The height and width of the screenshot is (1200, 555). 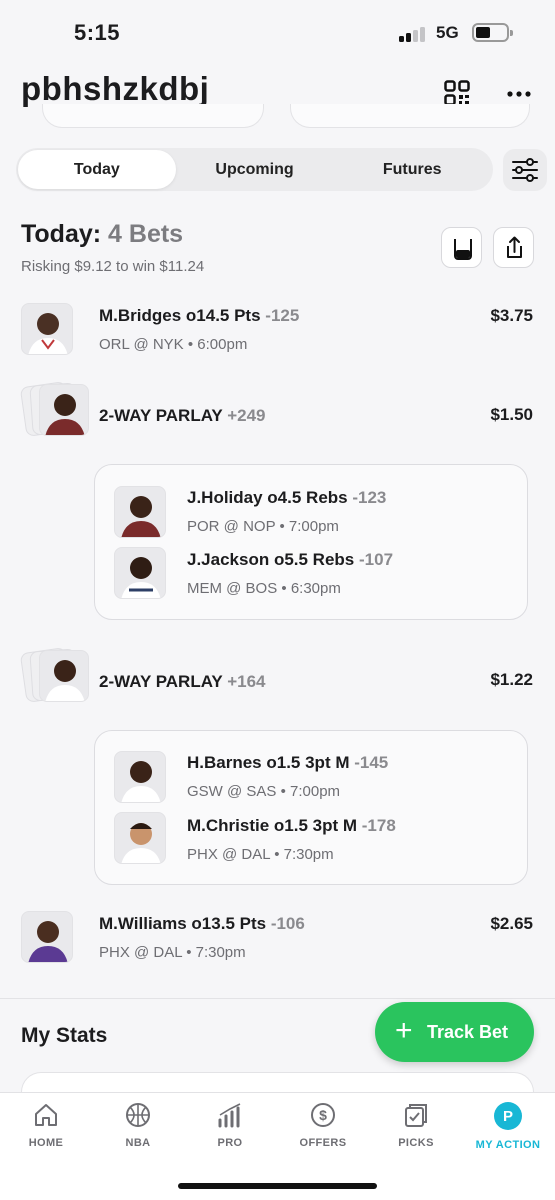 I want to click on more-icon, so click(x=519, y=94).